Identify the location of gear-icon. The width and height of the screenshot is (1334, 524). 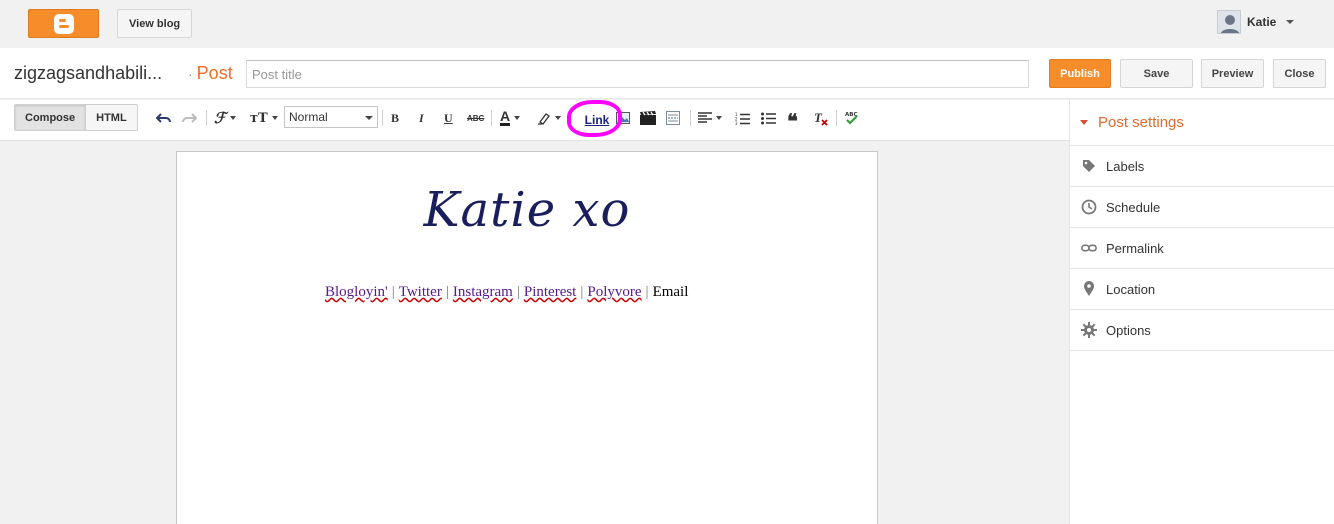
(1089, 330).